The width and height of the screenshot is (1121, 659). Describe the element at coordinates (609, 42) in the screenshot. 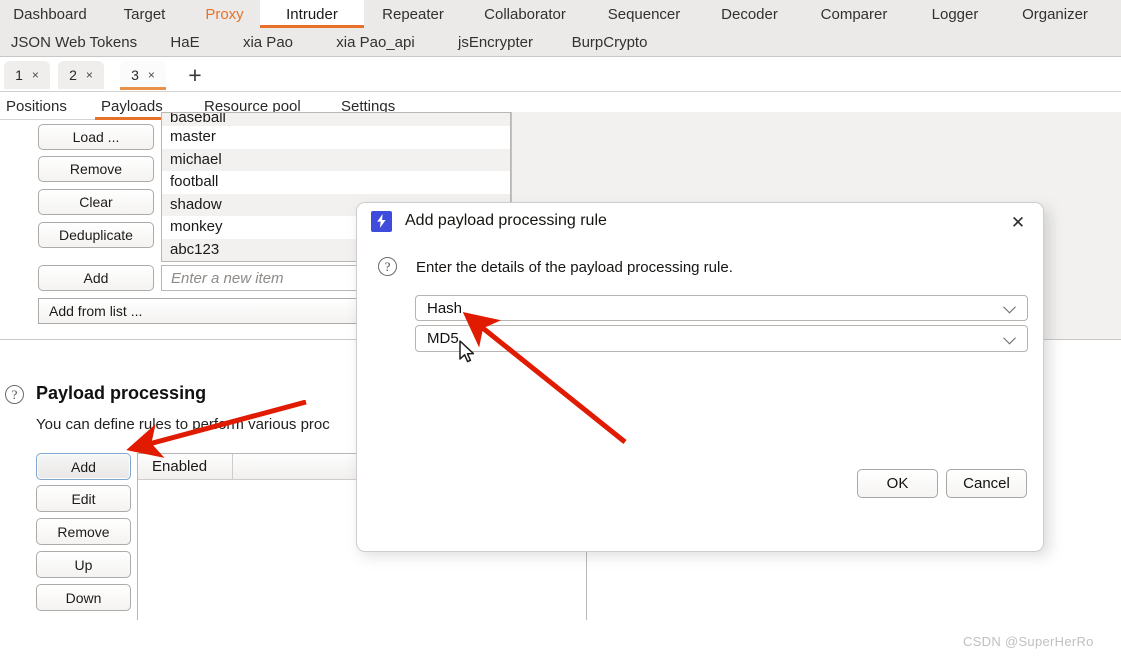

I see `nav-tab-burpcrypto: BurpCrypto` at that location.